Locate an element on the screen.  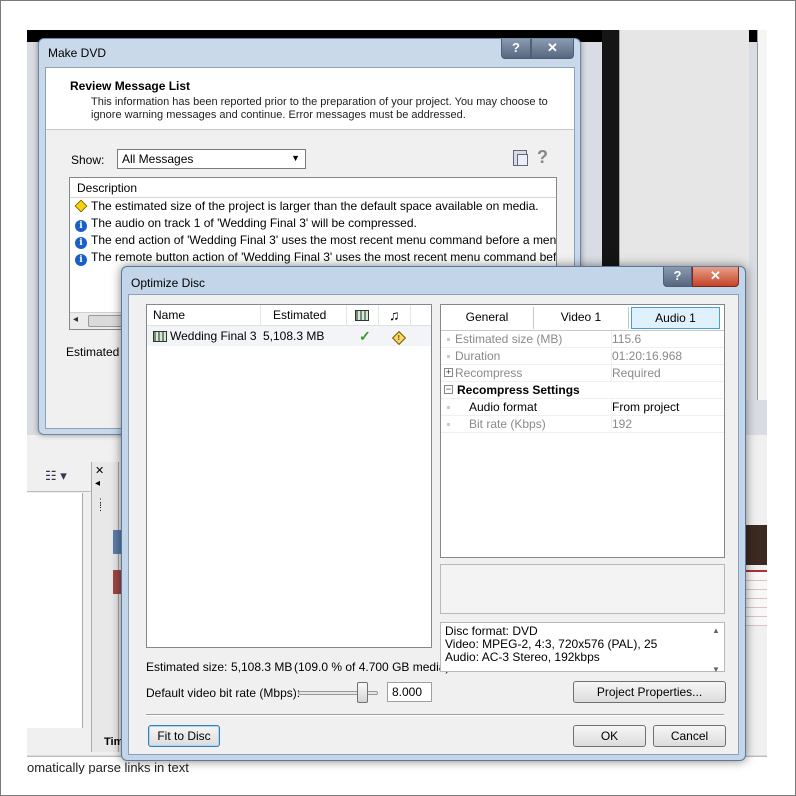
close-icon: ✕ is located at coordinates (99, 470).